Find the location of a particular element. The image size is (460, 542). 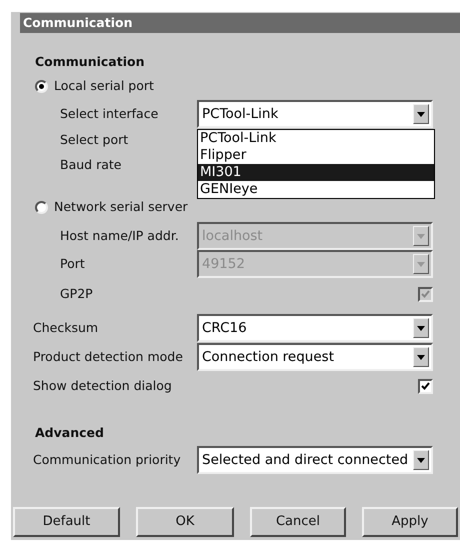

dropdown-option: PCTool-Link is located at coordinates (316, 138).